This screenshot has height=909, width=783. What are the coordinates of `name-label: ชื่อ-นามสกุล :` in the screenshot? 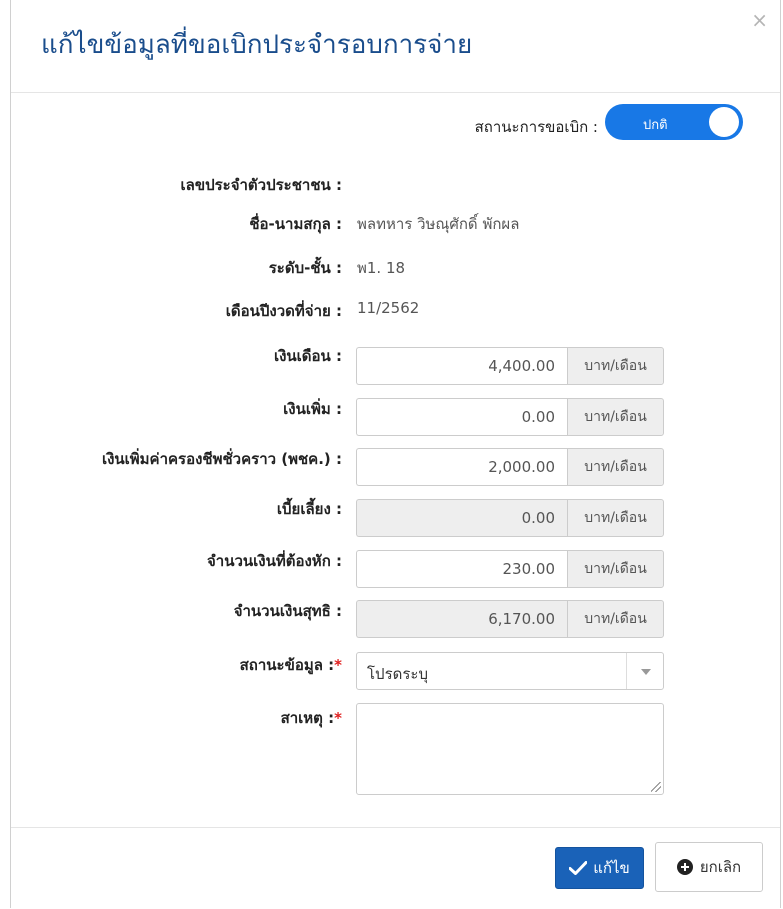 It's located at (295, 224).